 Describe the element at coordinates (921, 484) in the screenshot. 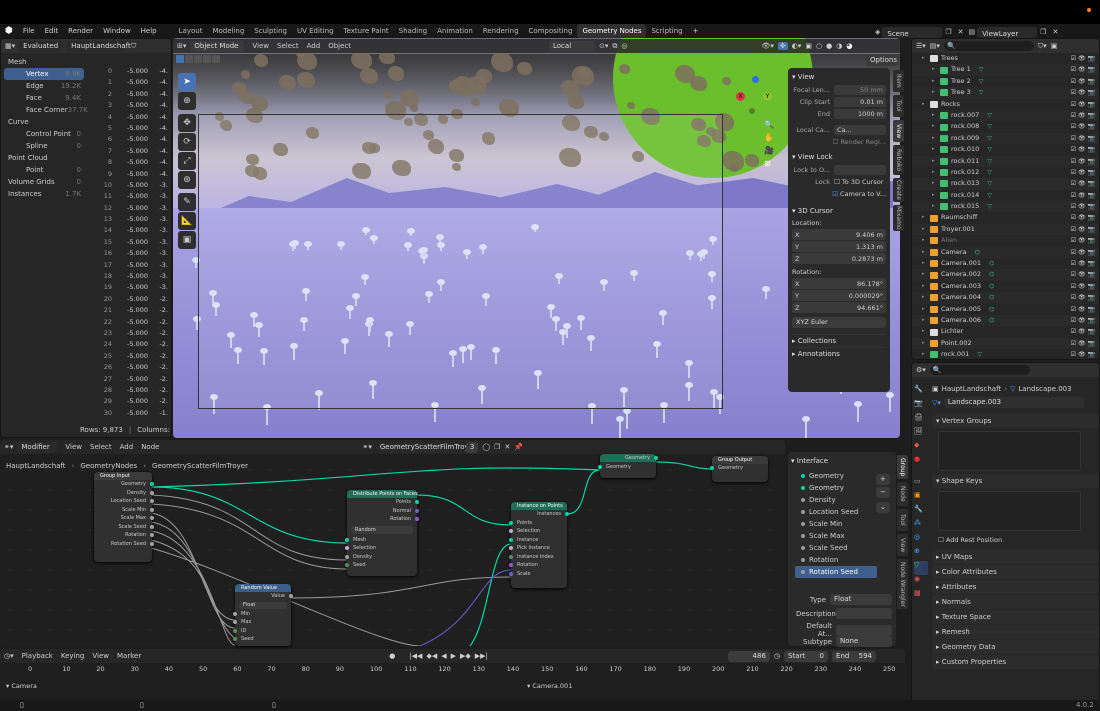

I see `collection-tab-icon: ▭` at that location.